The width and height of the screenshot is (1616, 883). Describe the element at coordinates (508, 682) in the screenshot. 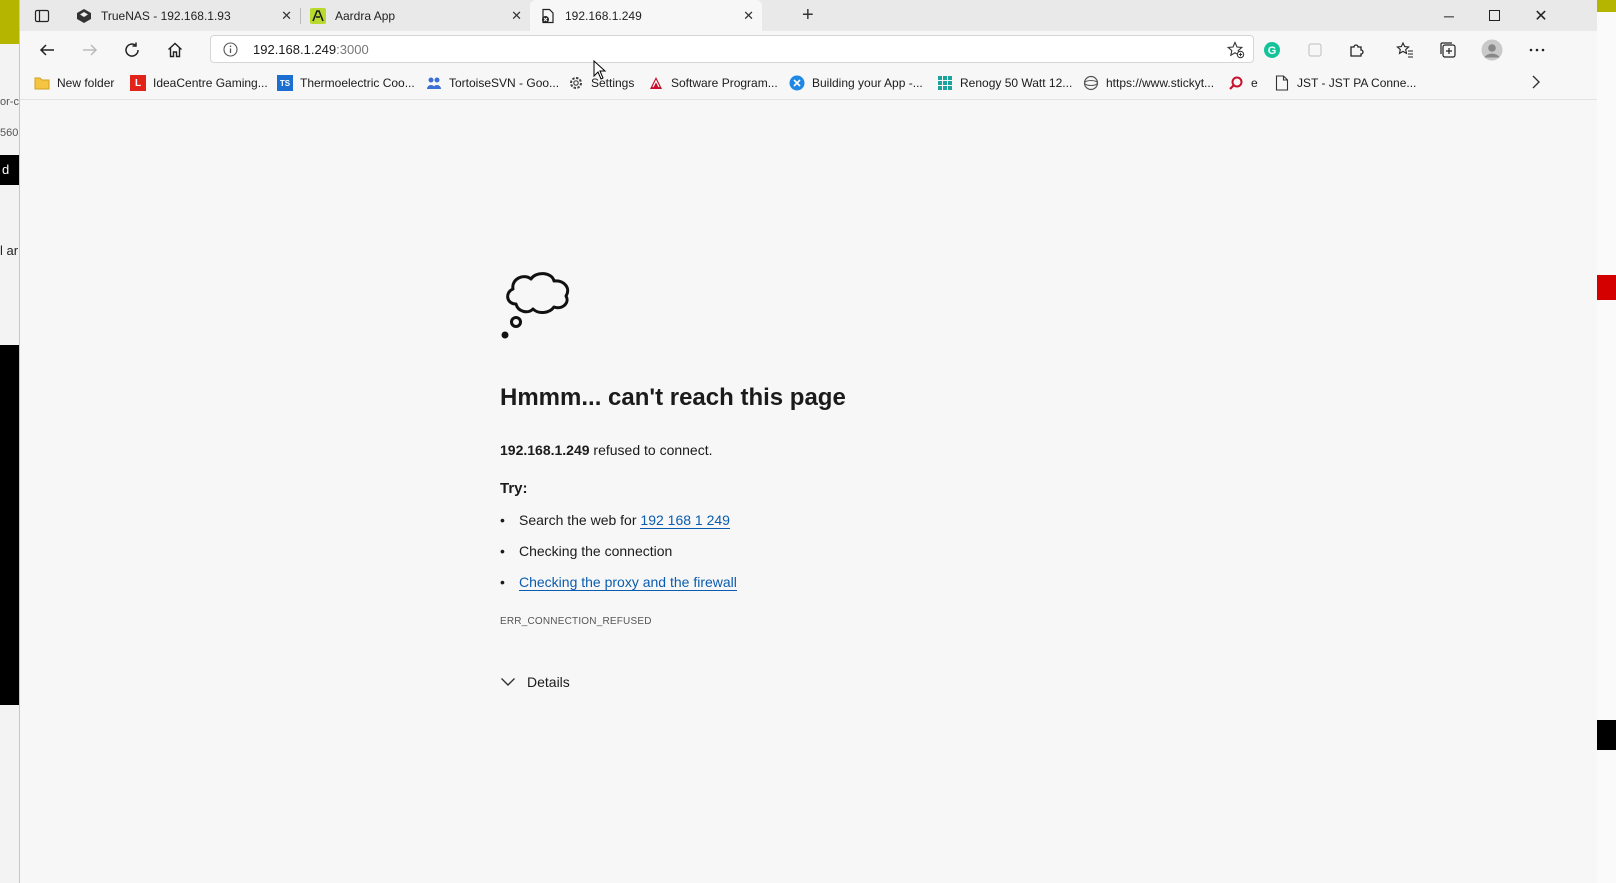

I see `chevron-down-icon` at that location.